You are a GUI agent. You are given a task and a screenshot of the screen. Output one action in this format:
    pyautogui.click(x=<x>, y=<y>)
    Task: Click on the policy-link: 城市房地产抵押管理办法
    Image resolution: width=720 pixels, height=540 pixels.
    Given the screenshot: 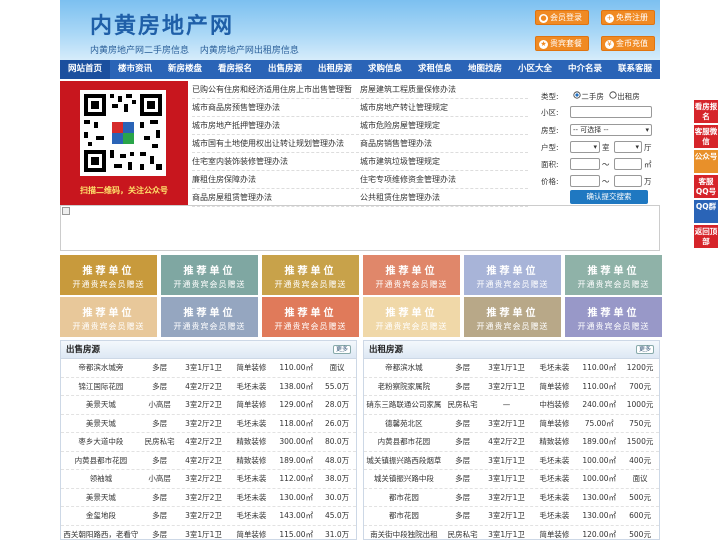 What is the action you would take?
    pyautogui.click(x=276, y=125)
    